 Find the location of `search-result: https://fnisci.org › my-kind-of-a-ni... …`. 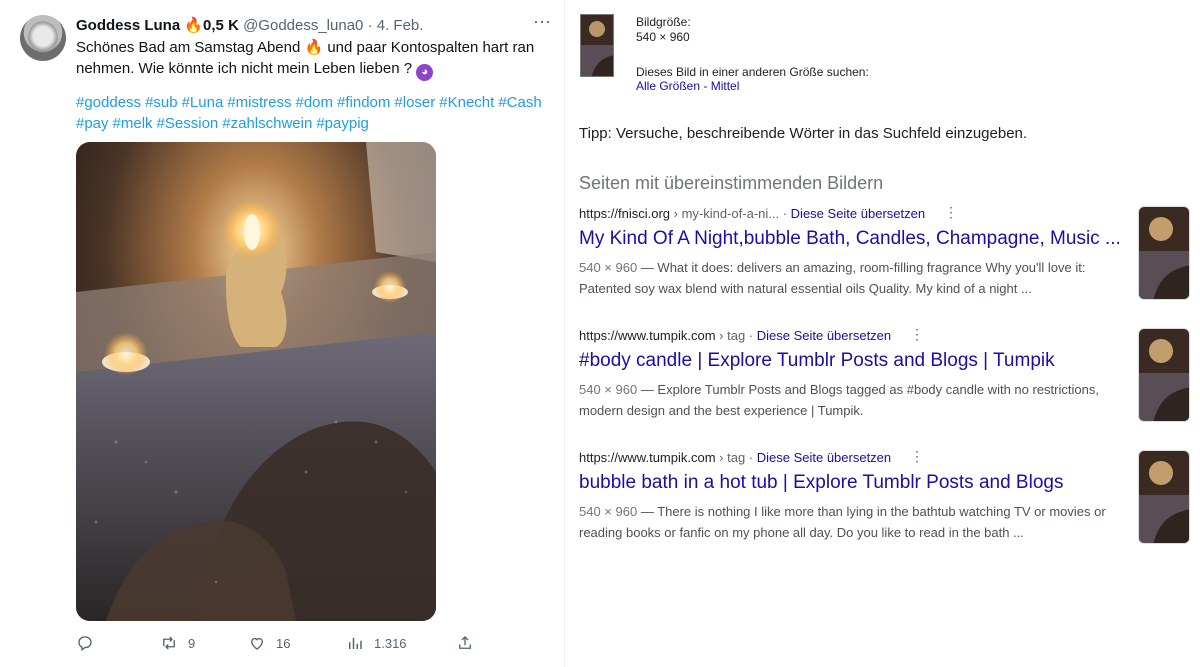

search-result: https://fnisci.org › my-kind-of-a-ni... … is located at coordinates (884, 255).